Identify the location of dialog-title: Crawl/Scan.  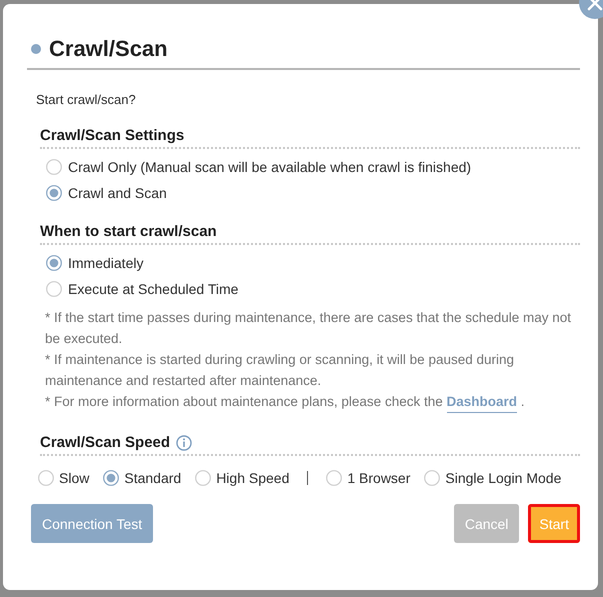
(108, 49).